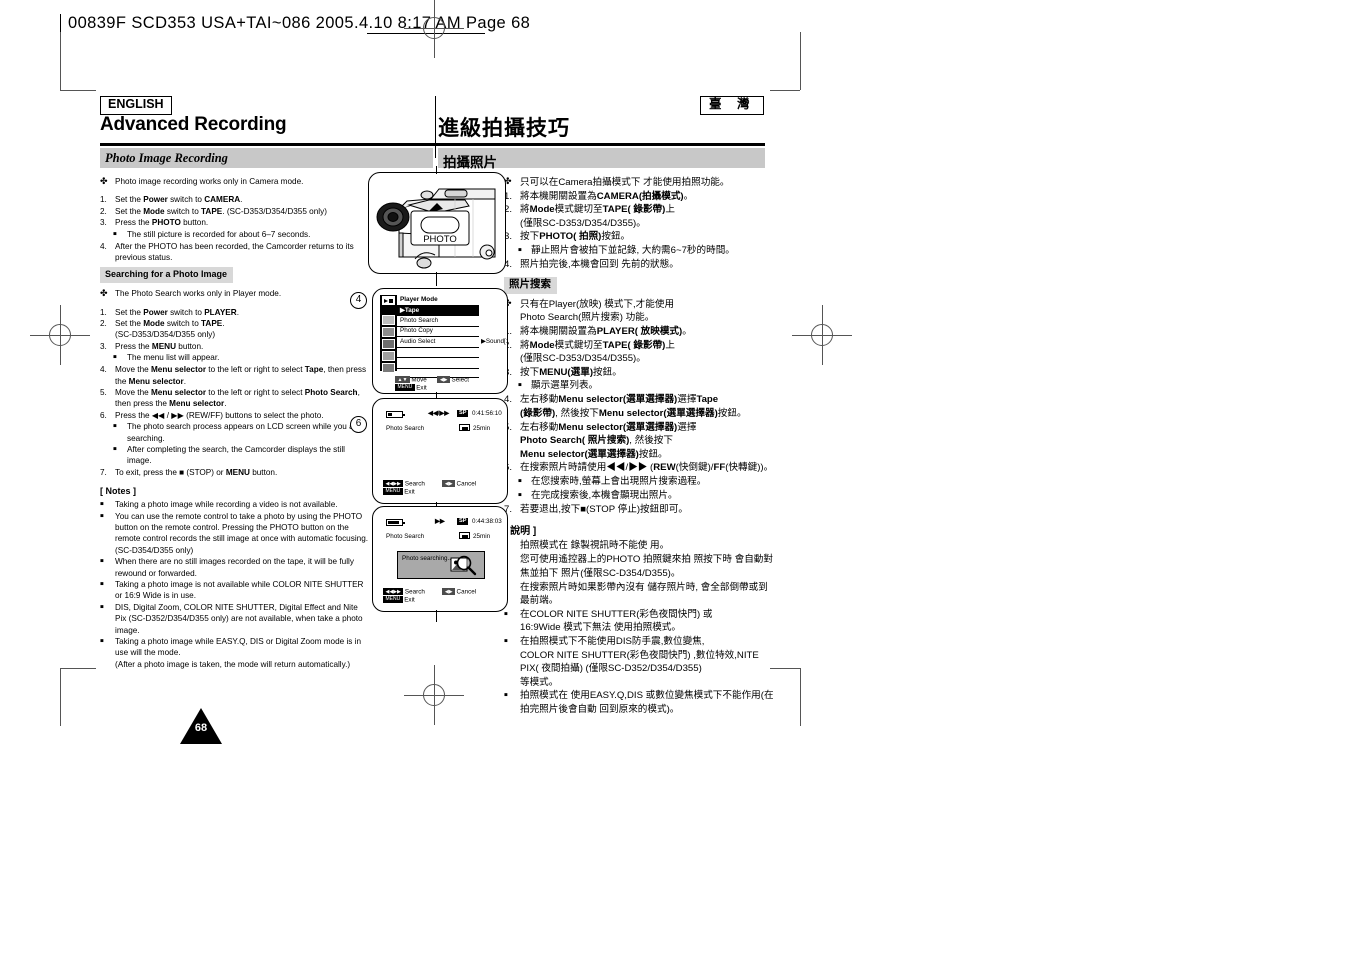 The image size is (1348, 954). Describe the element at coordinates (103, 472) in the screenshot. I see `step-number: 7.` at that location.